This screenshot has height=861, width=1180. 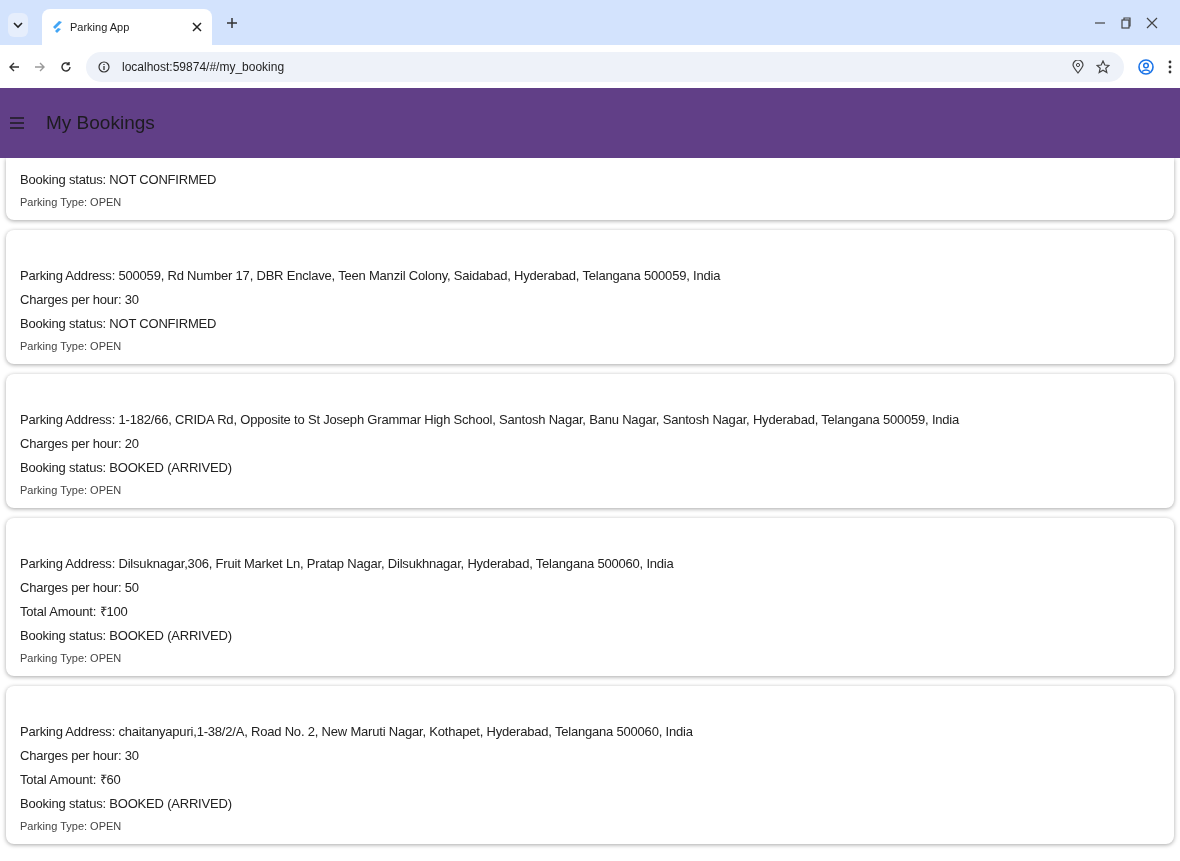 I want to click on restore-icon, so click(x=1126, y=23).